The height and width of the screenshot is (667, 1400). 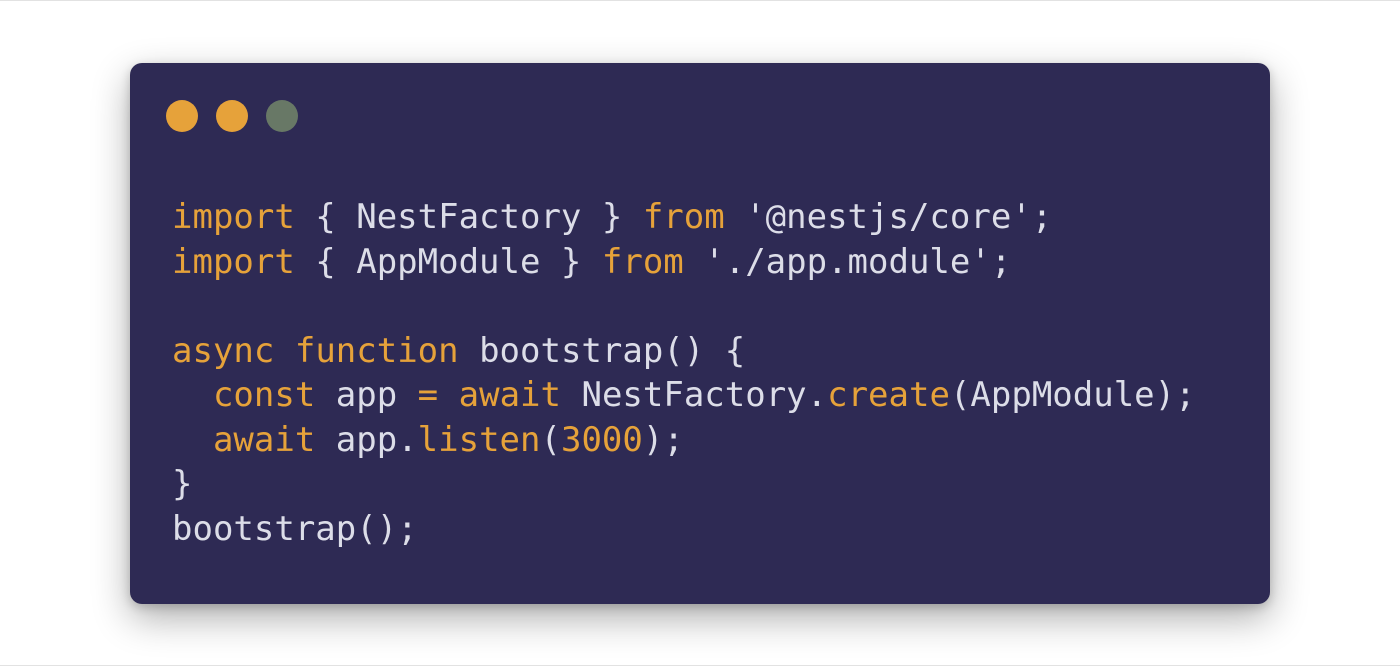 What do you see at coordinates (479, 439) in the screenshot?
I see `code-token-func: listen` at bounding box center [479, 439].